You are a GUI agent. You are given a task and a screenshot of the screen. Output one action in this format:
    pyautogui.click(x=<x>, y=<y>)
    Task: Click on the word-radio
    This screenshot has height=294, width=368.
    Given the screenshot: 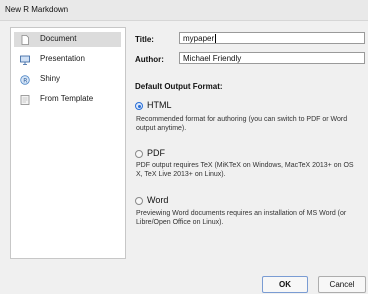 What is the action you would take?
    pyautogui.click(x=139, y=201)
    